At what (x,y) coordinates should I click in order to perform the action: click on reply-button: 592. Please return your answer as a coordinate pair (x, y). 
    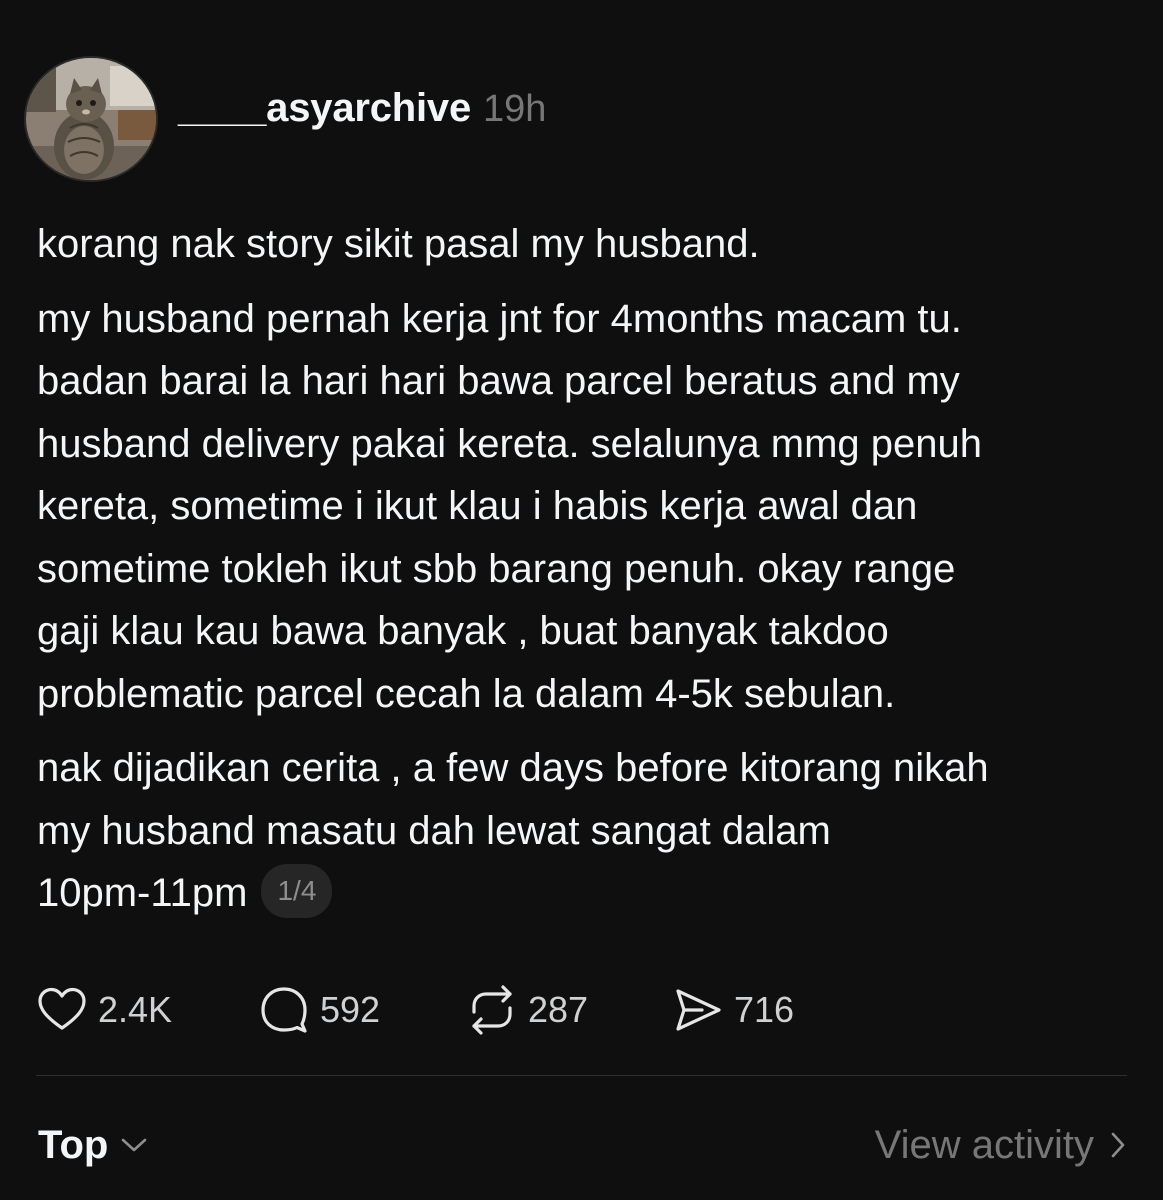
    Looking at the image, I should click on (362, 1010).